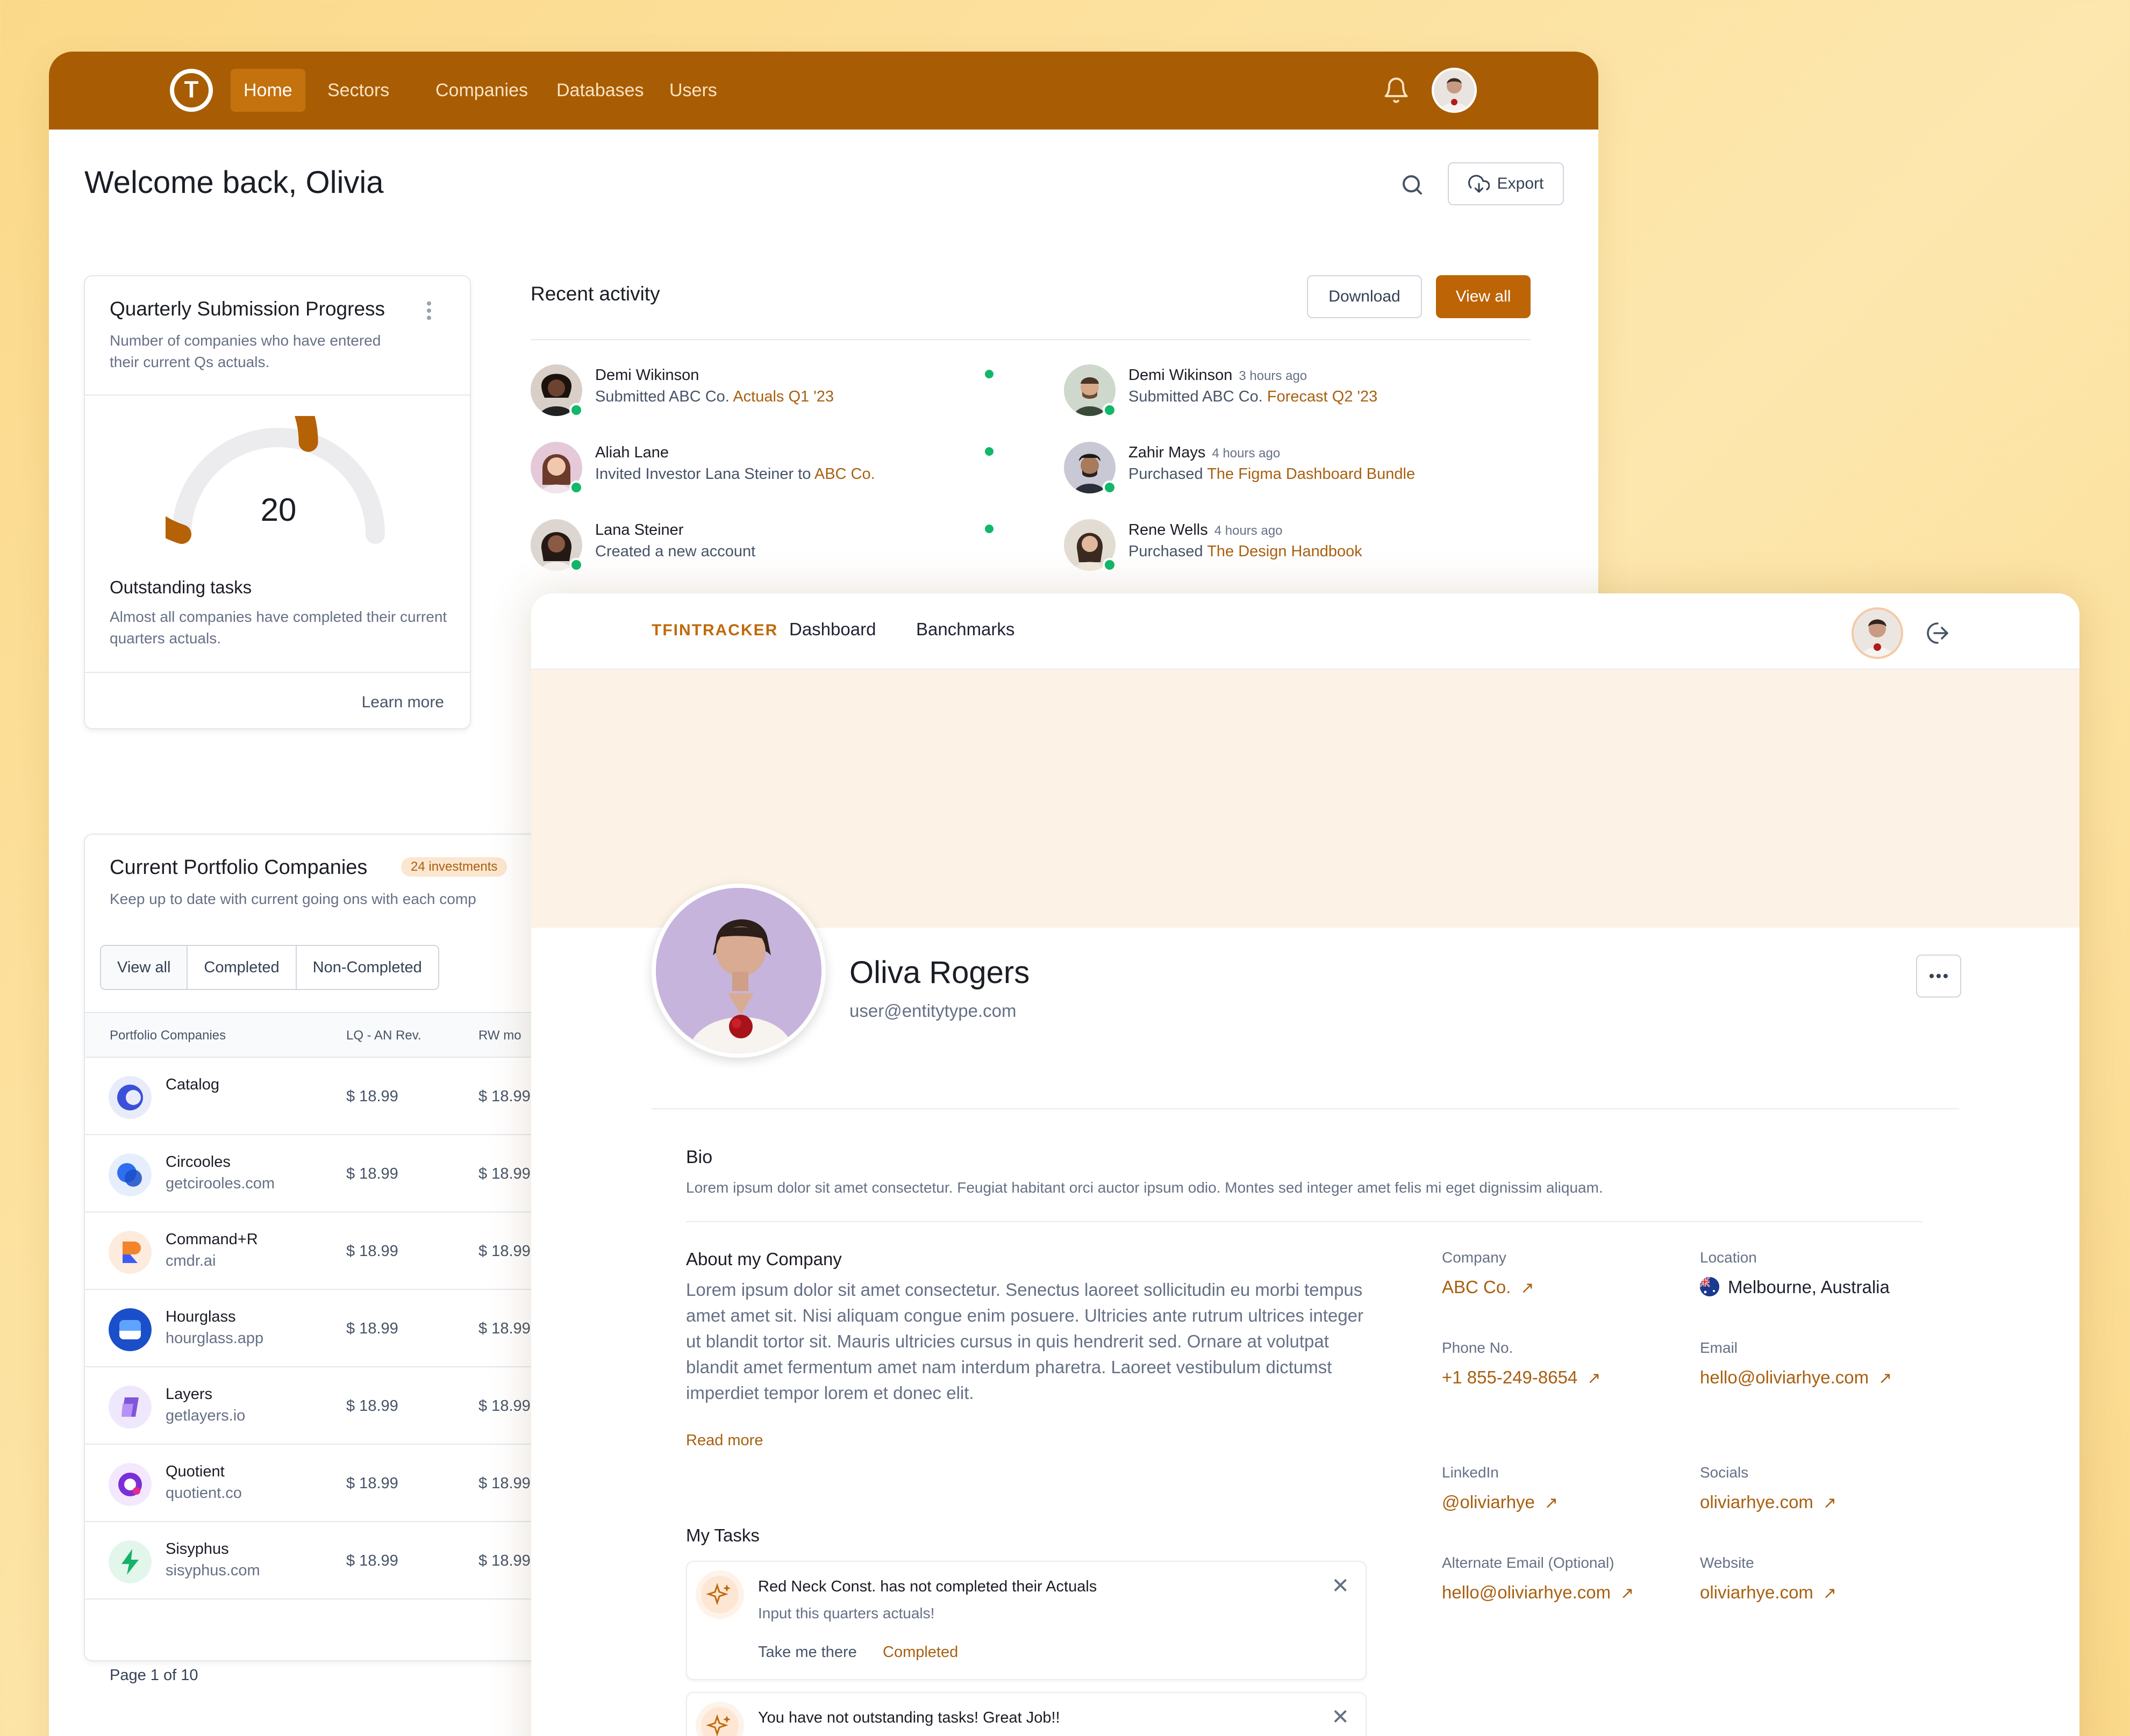 This screenshot has height=1736, width=2130. What do you see at coordinates (220, 1183) in the screenshot?
I see `company-site: getcirooles.com` at bounding box center [220, 1183].